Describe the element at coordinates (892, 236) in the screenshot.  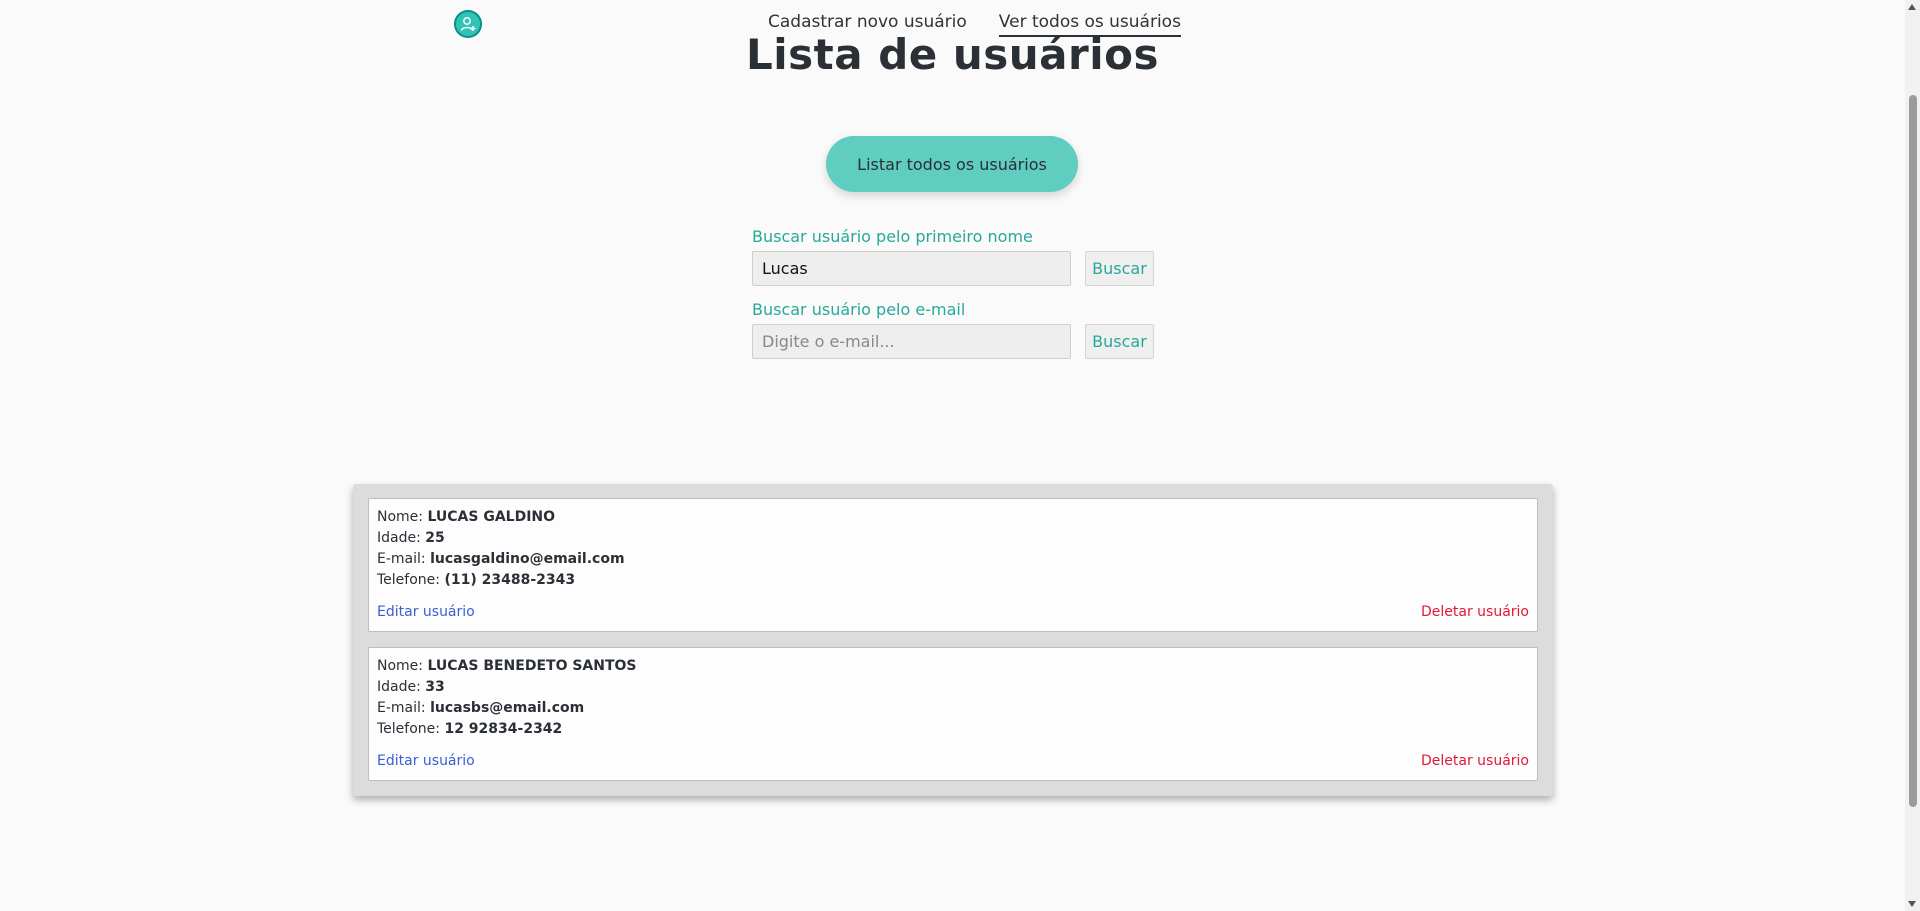
I see `search-by-name-label: Buscar usuário pelo primeiro nome` at that location.